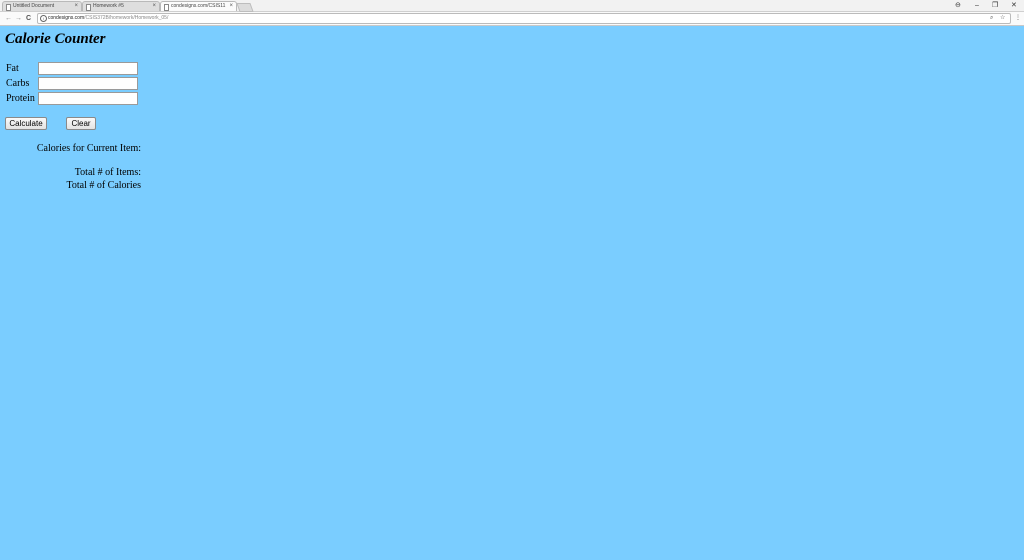  What do you see at coordinates (66, 18) in the screenshot?
I see `url-domain: condesigns.com` at bounding box center [66, 18].